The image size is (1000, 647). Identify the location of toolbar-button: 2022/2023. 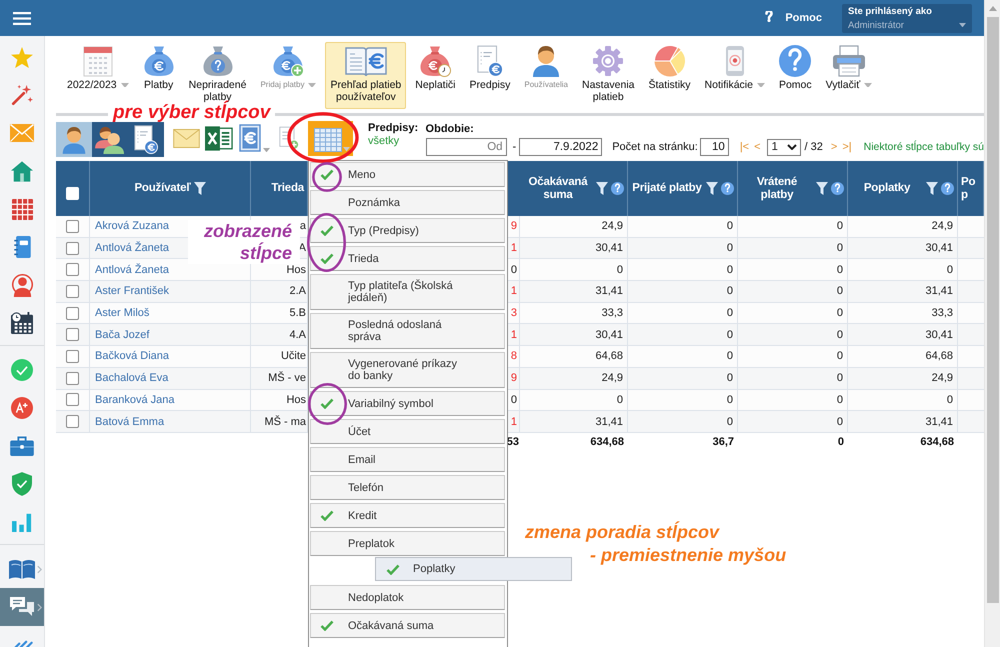
(98, 67).